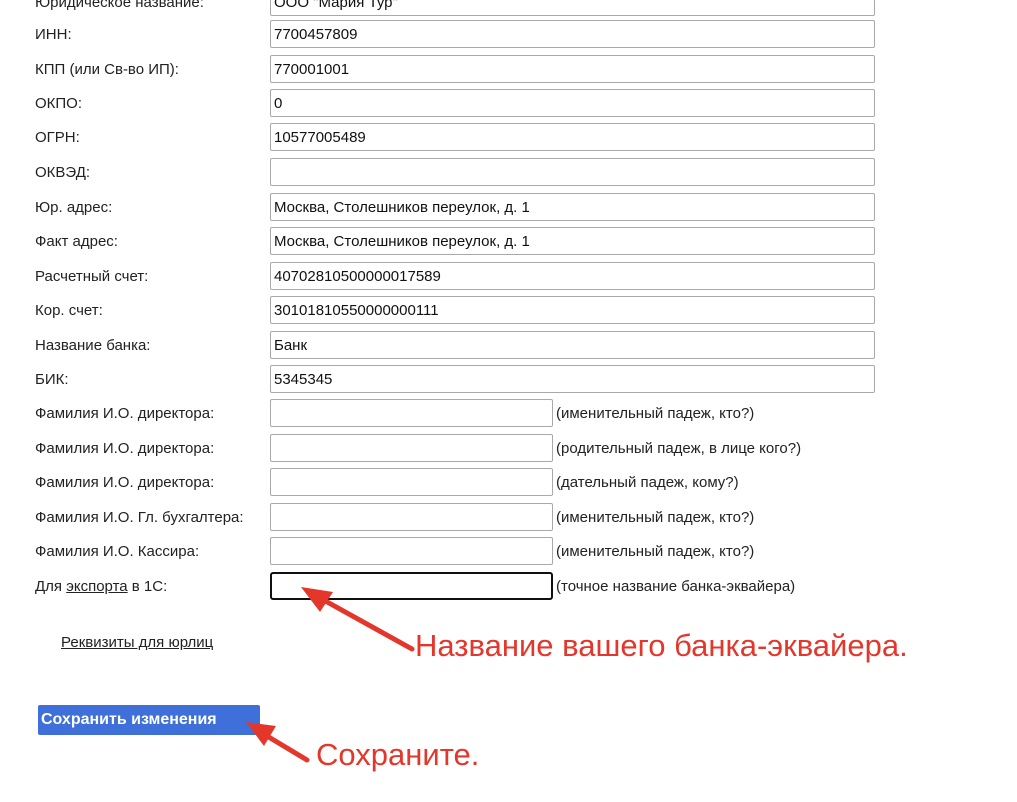 This screenshot has height=802, width=1017. I want to click on field-label: БИК:, so click(52, 379).